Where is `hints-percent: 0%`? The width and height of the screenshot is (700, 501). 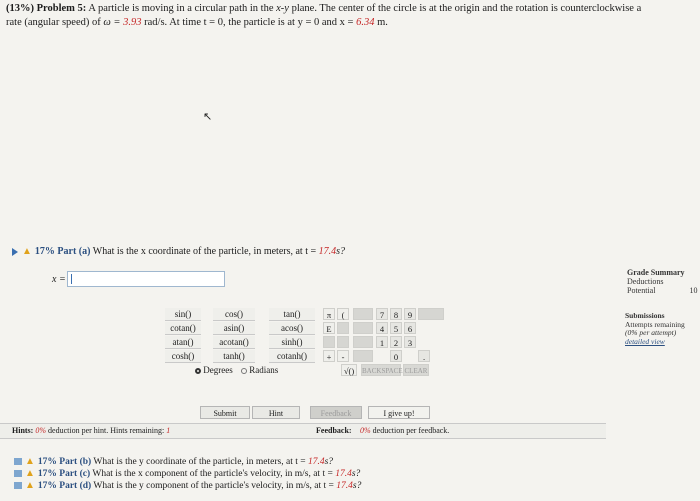 hints-percent: 0% is located at coordinates (41, 430).